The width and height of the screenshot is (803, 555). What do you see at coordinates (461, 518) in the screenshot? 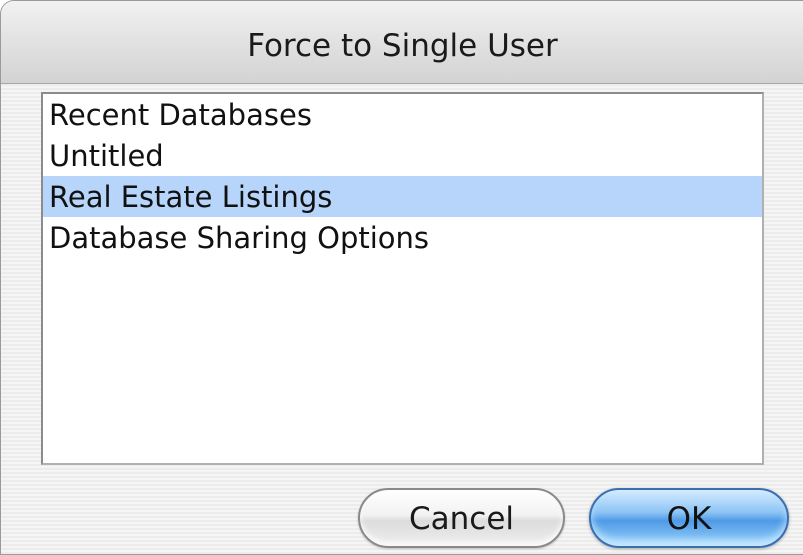
I see `cancel-button: Cancel` at bounding box center [461, 518].